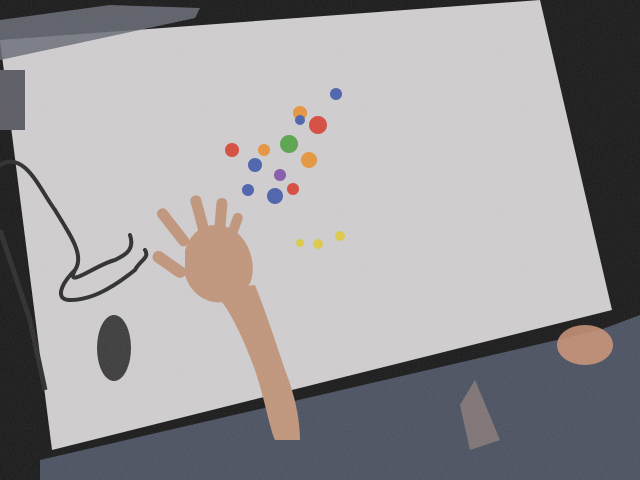 The width and height of the screenshot is (640, 480). What do you see at coordinates (12, 100) in the screenshot?
I see `left-device` at bounding box center [12, 100].